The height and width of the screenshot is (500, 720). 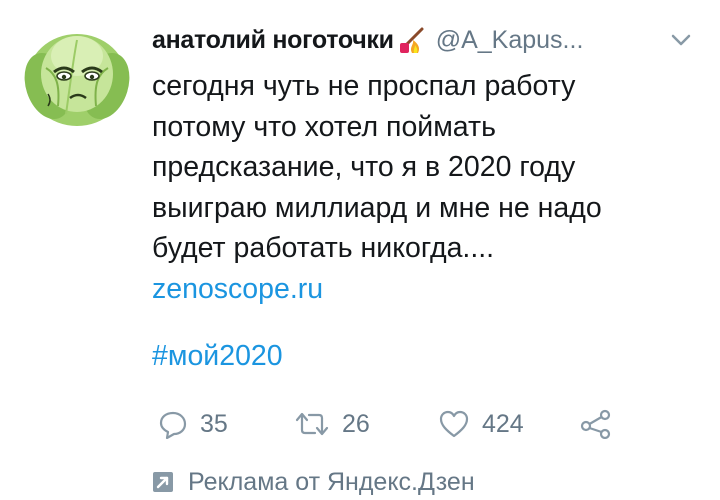 I want to click on like-button: 424, so click(x=481, y=424).